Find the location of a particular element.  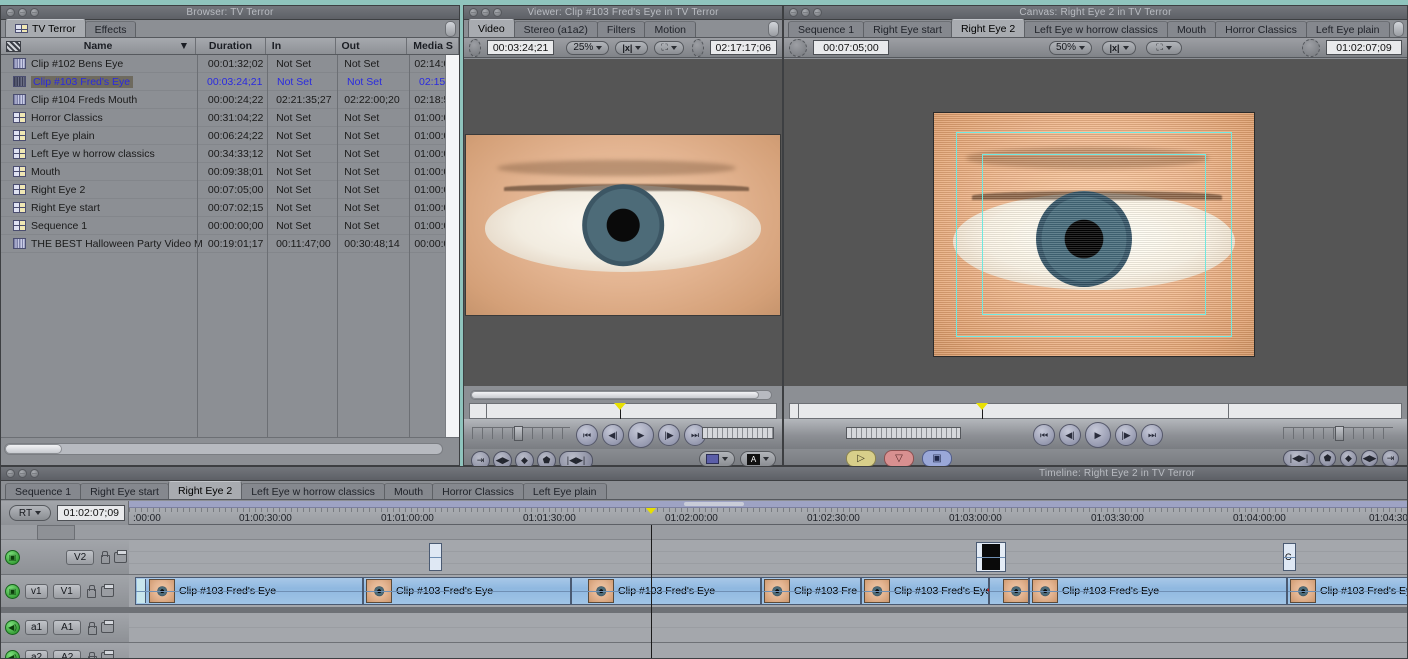

tab-effects: Effects is located at coordinates (110, 29).